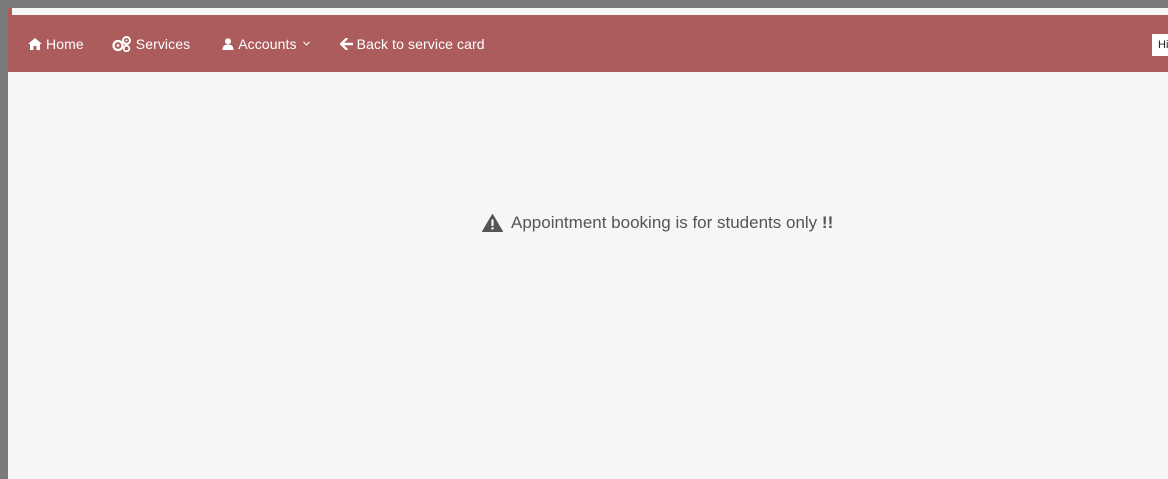  I want to click on notice-message: Appointment booking is for students only, so click(664, 222).